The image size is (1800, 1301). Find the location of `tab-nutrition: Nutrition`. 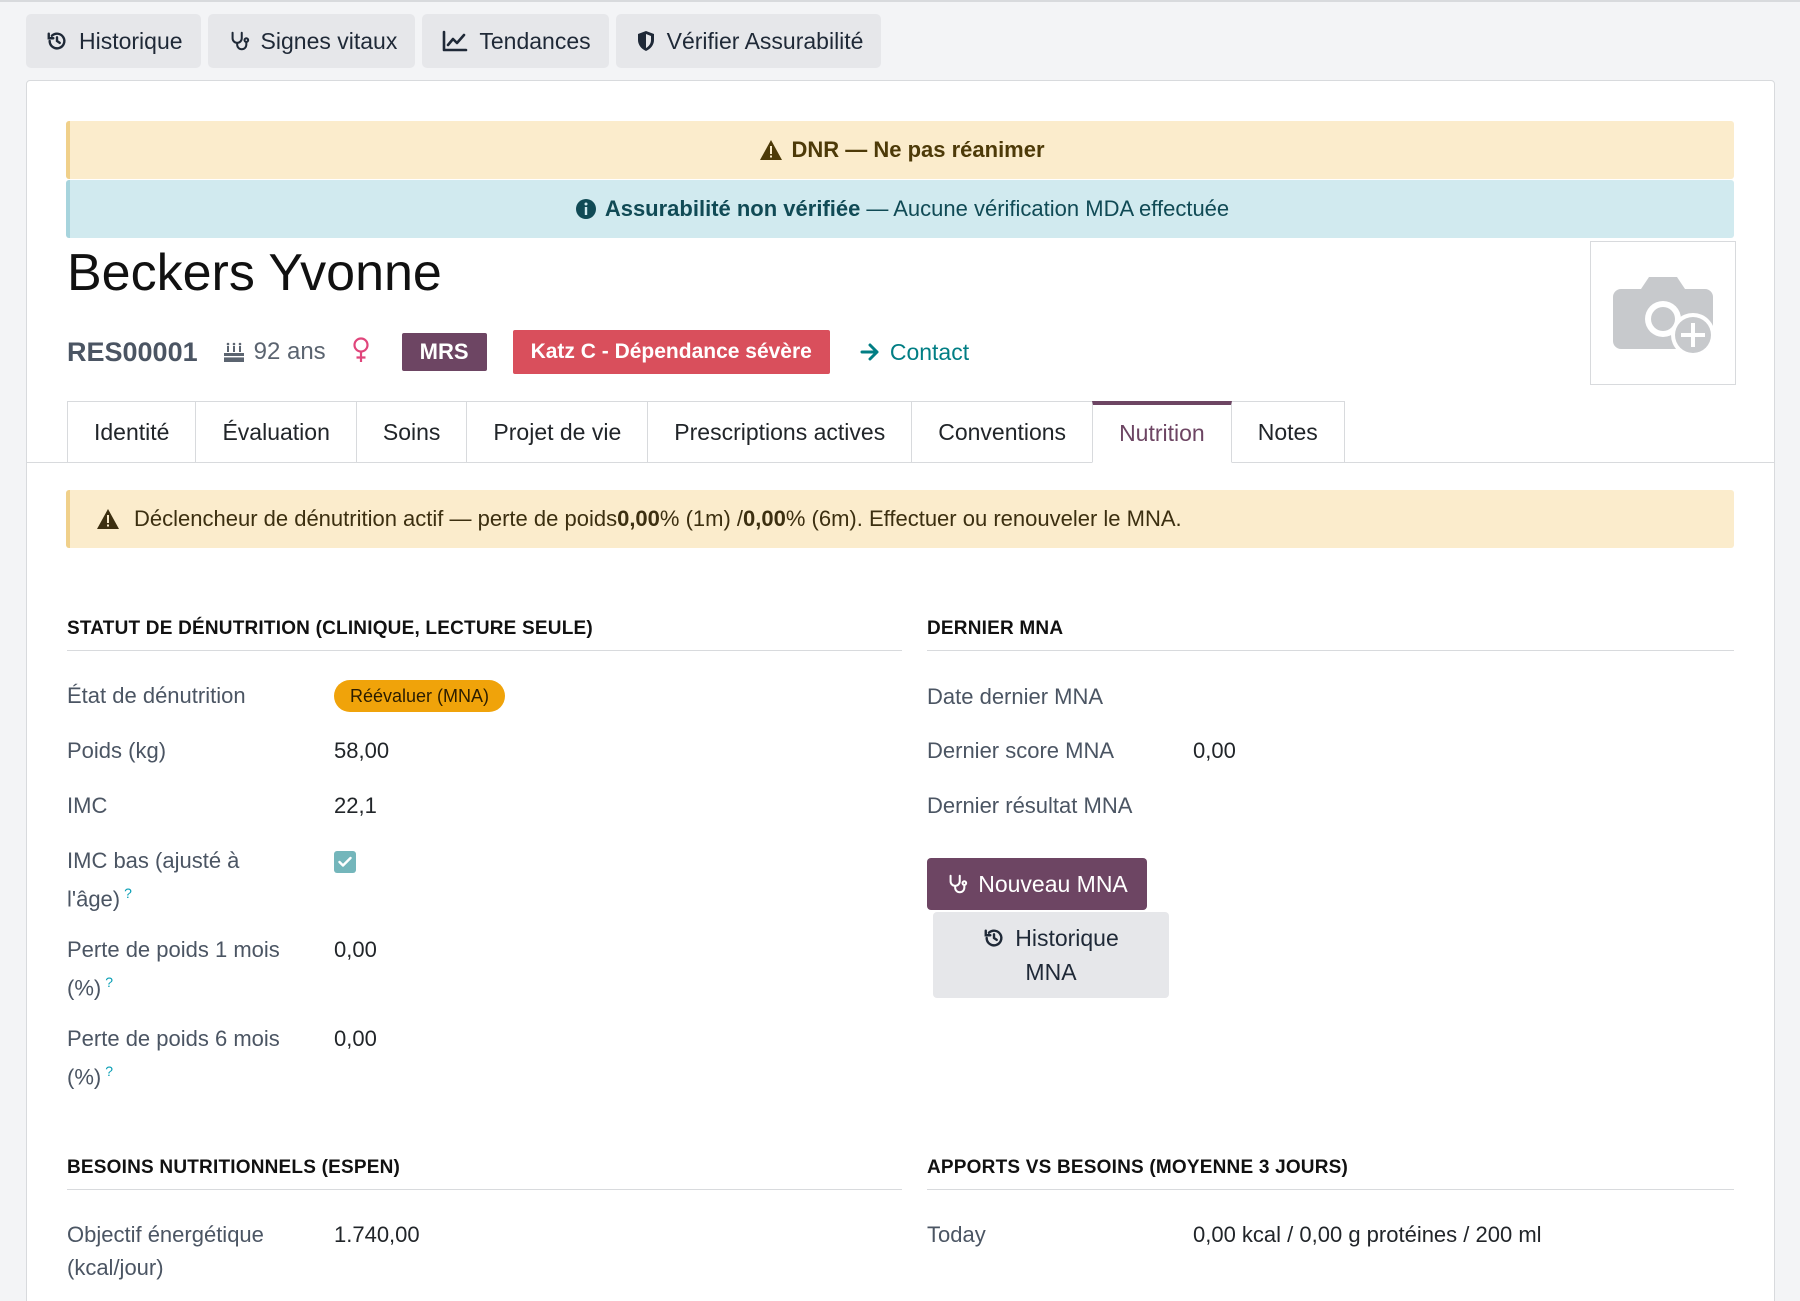

tab-nutrition: Nutrition is located at coordinates (1162, 432).